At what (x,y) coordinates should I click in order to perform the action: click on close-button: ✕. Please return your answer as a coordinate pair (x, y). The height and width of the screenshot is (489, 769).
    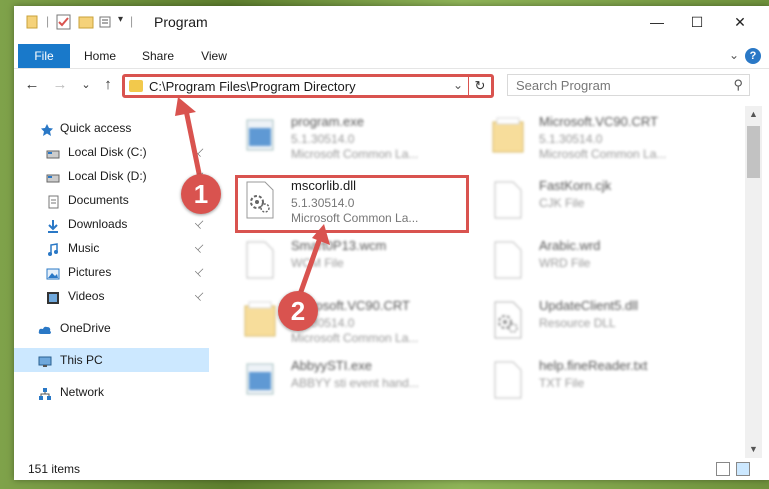
    Looking at the image, I should click on (740, 22).